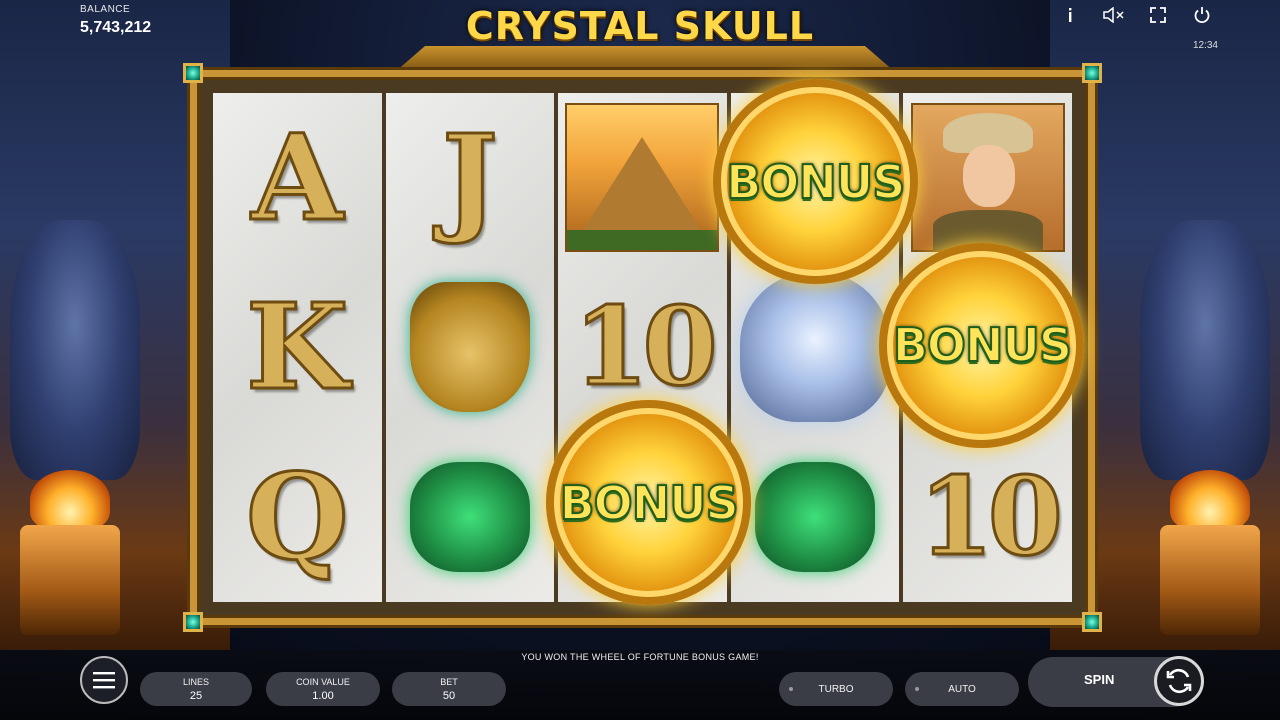 The image size is (1280, 720). Describe the element at coordinates (1158, 15) in the screenshot. I see `fullscreen-icon` at that location.